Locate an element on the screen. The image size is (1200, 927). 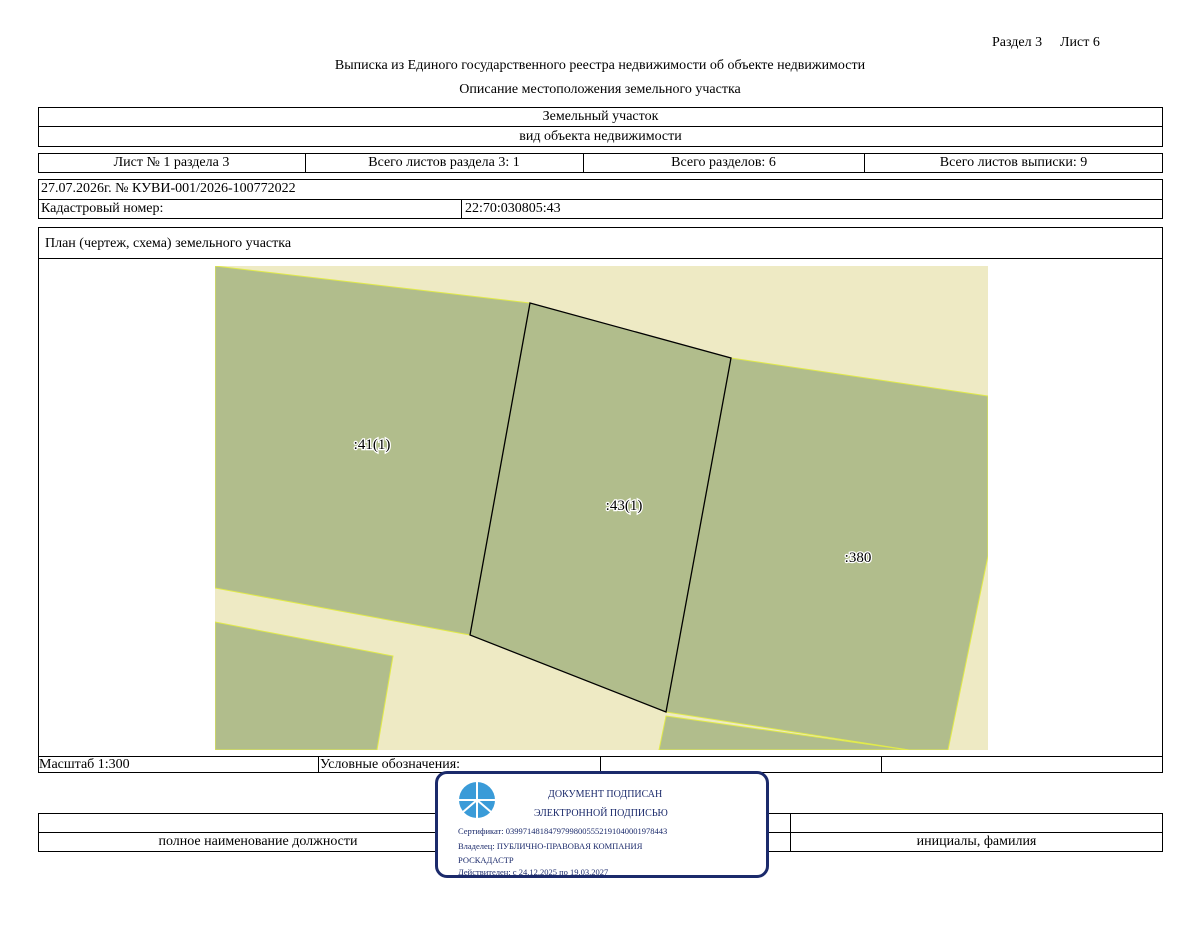
total-sections: Всего разделов: 6 is located at coordinates (723, 162).